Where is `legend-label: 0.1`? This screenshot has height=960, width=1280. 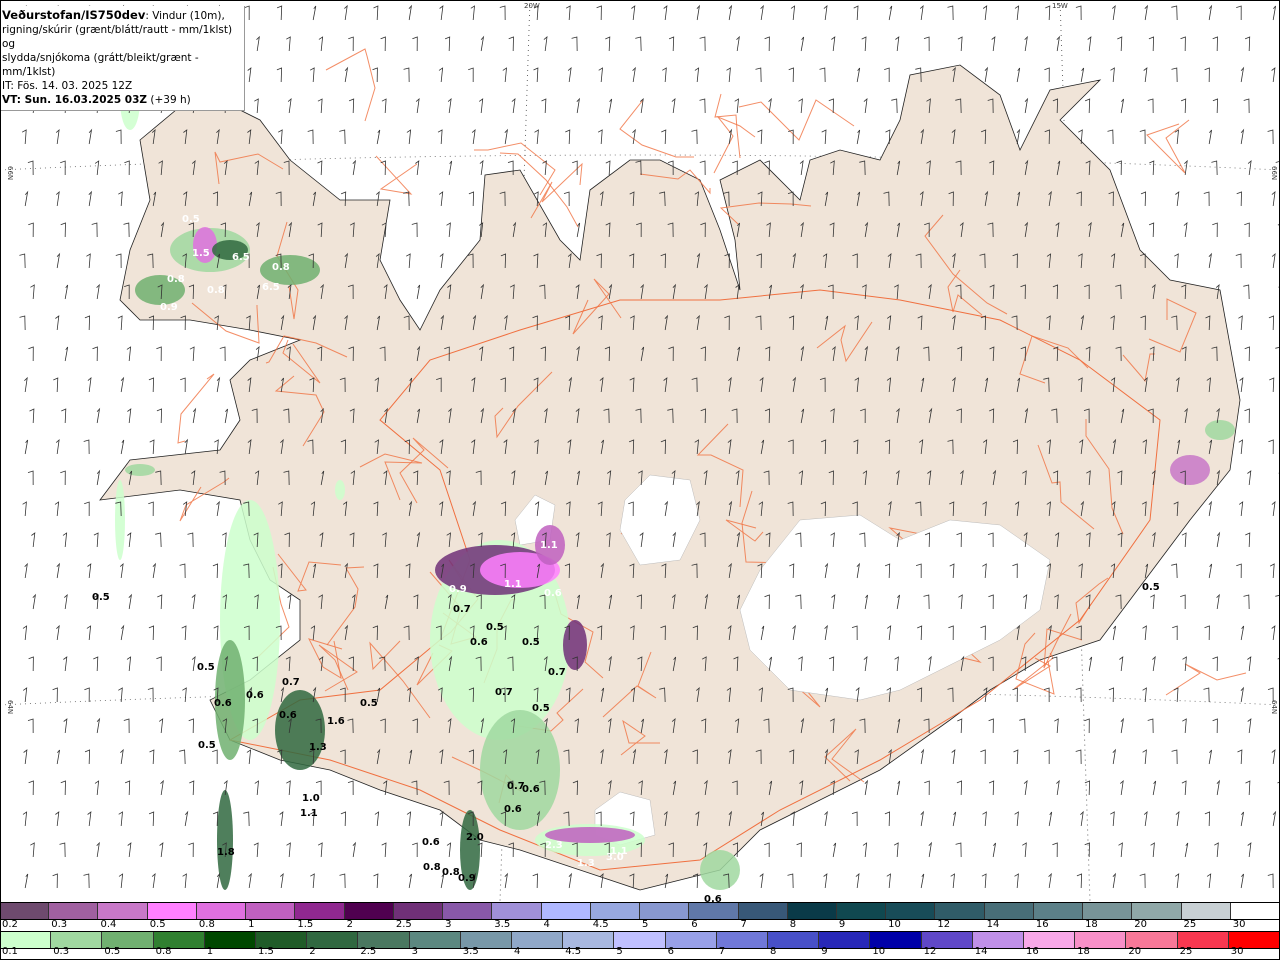 legend-label: 0.1 is located at coordinates (10, 951).